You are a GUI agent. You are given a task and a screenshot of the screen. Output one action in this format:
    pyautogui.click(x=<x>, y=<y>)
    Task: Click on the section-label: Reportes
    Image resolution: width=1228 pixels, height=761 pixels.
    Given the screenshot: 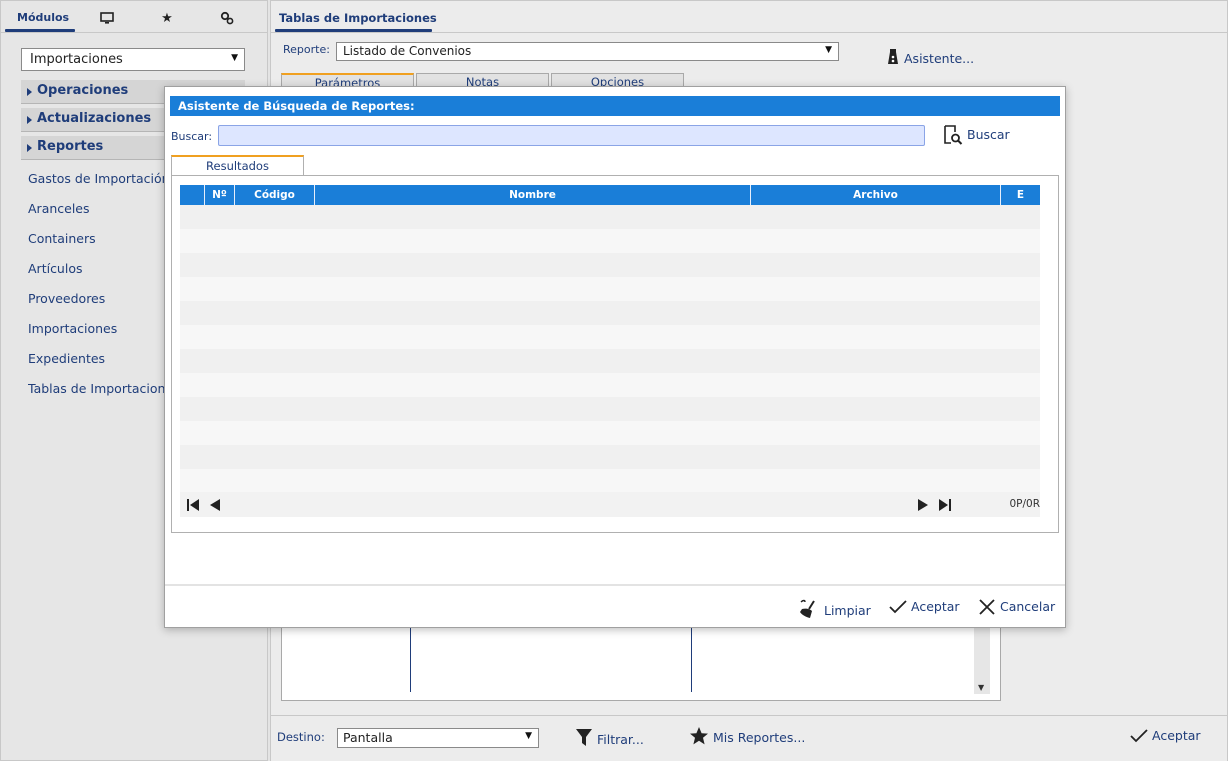 What is the action you would take?
    pyautogui.click(x=70, y=146)
    